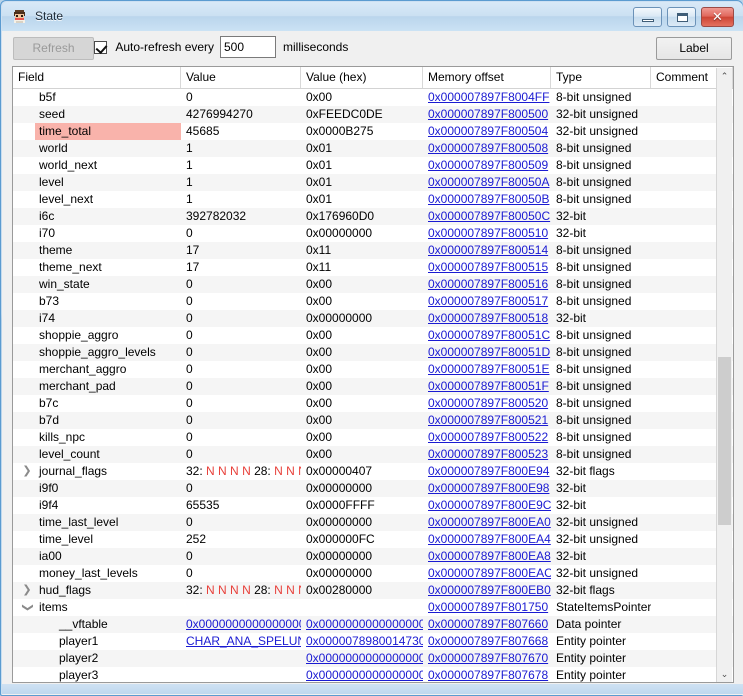  I want to click on cell-mem: 0x000007897F807670, so click(487, 658).